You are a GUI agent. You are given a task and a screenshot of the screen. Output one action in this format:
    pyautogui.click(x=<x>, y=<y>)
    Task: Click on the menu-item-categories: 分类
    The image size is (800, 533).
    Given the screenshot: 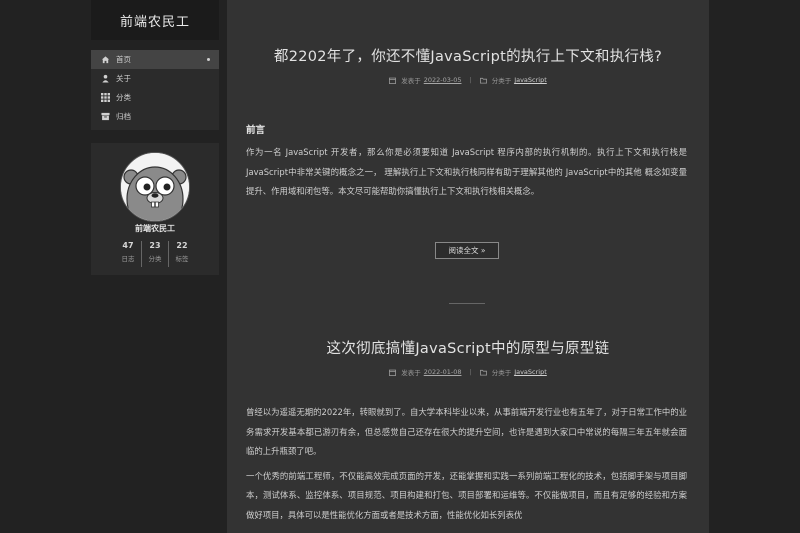 What is the action you would take?
    pyautogui.click(x=155, y=97)
    